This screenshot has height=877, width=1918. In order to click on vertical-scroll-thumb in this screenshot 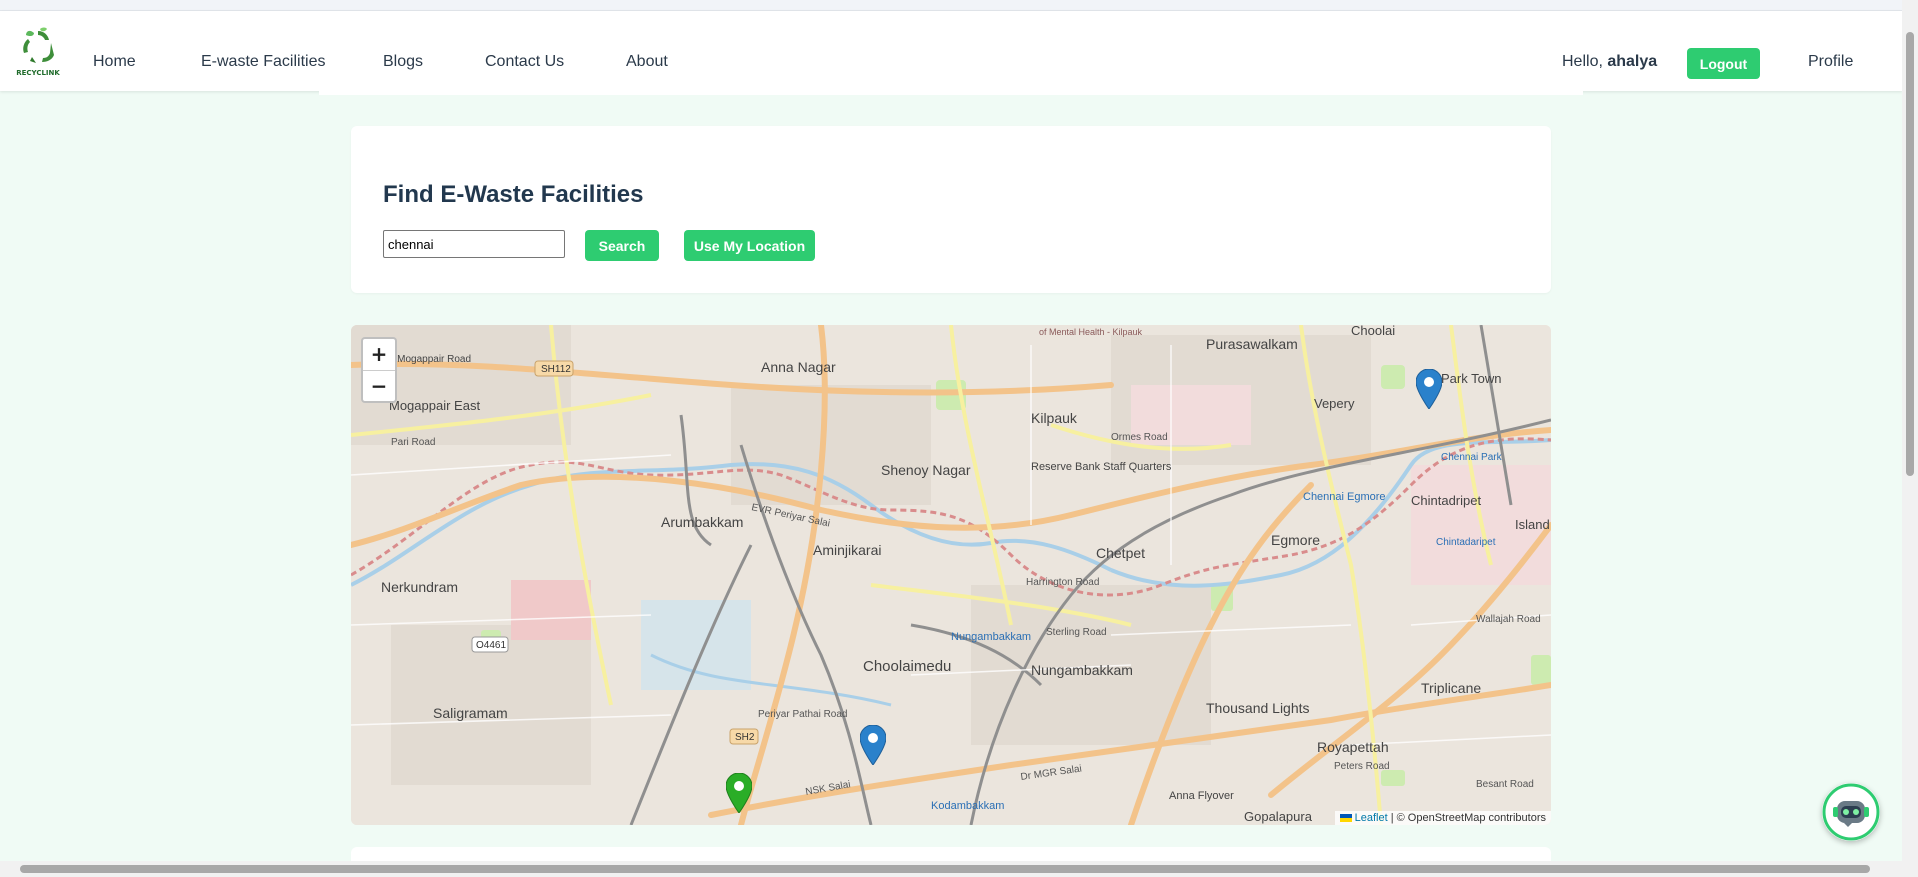, I will do `click(1910, 254)`.